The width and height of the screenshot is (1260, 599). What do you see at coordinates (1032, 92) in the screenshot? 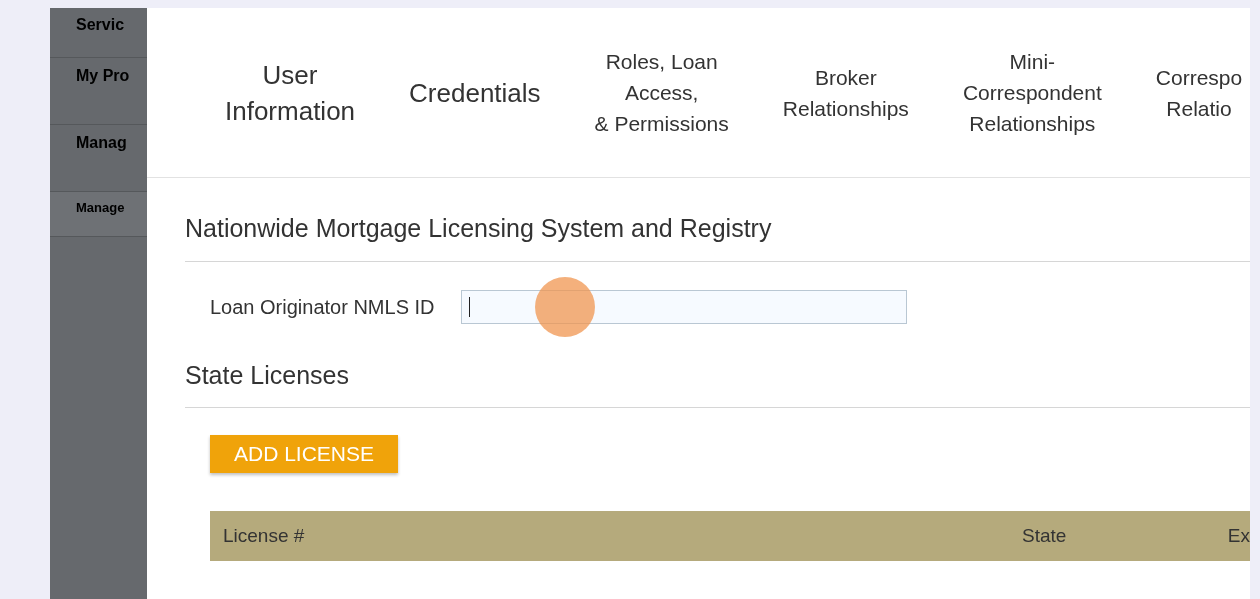
I see `tab: Mini- Correspondent Relationships` at bounding box center [1032, 92].